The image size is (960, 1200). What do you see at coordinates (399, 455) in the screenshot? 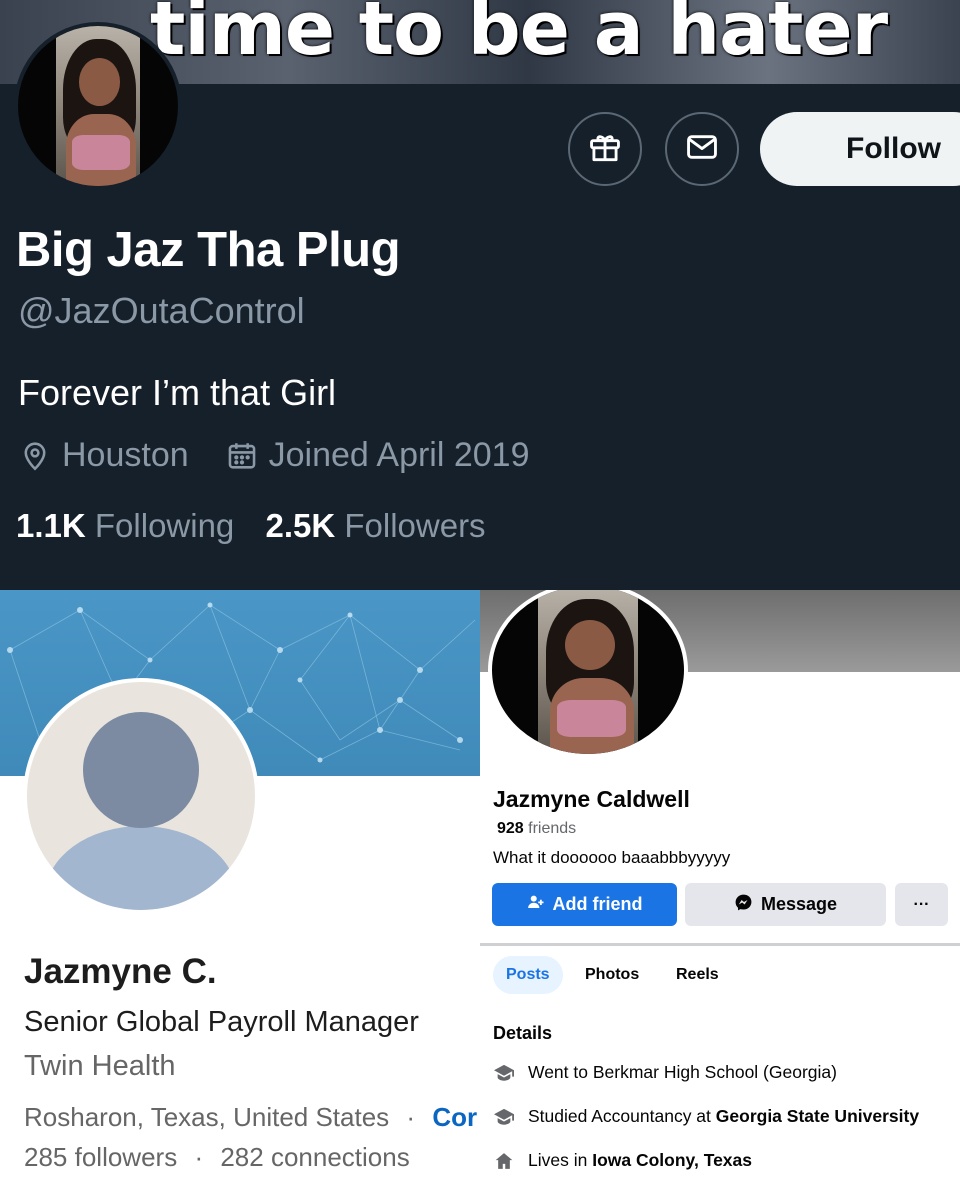
I see `joined-text: Joined April 2019` at bounding box center [399, 455].